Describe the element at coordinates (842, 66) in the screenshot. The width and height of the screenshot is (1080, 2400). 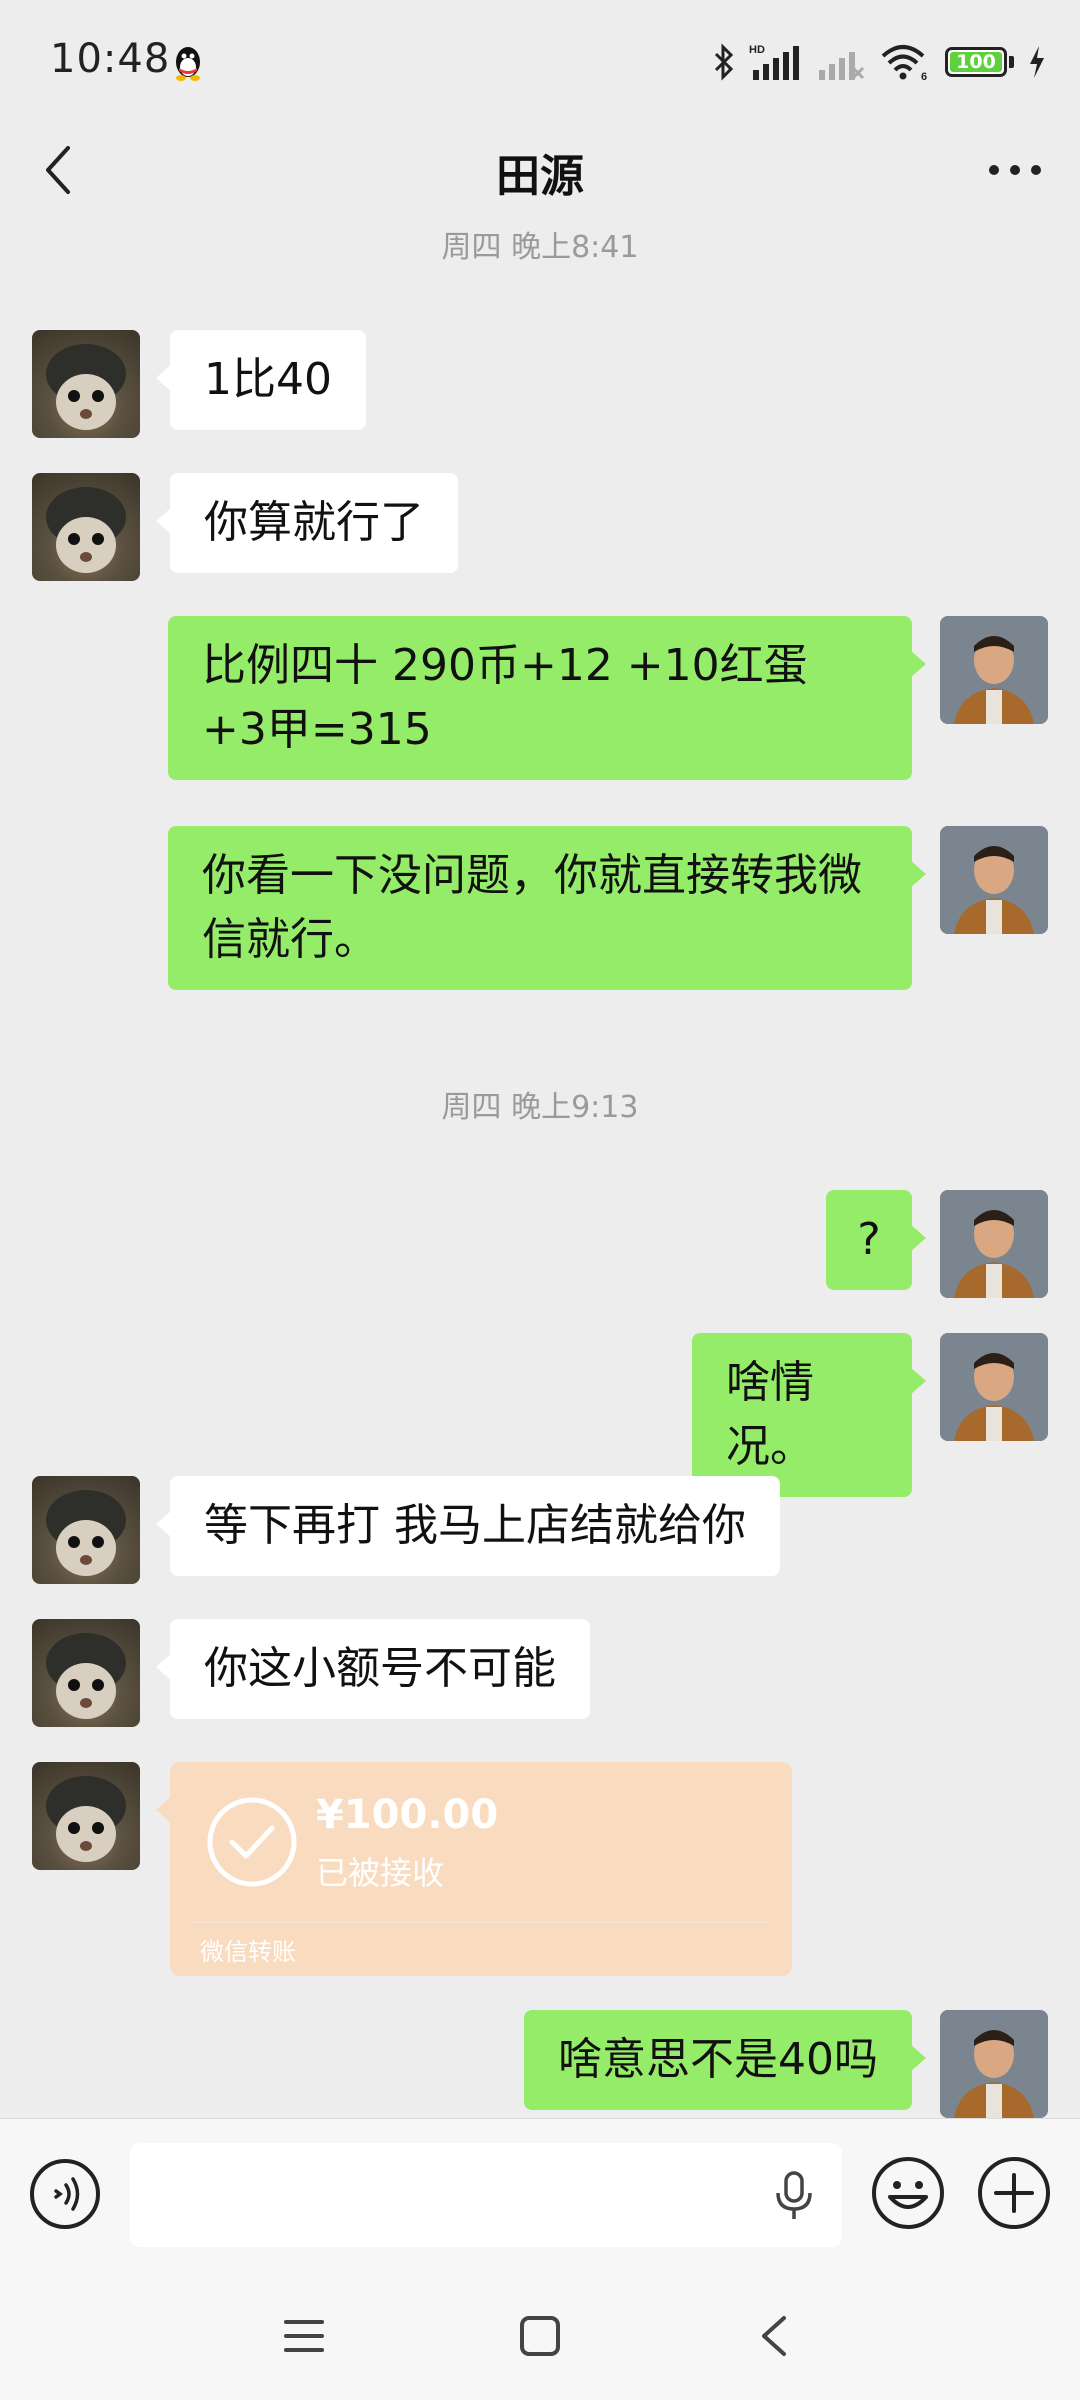
I see `signal-secondary-icon` at that location.